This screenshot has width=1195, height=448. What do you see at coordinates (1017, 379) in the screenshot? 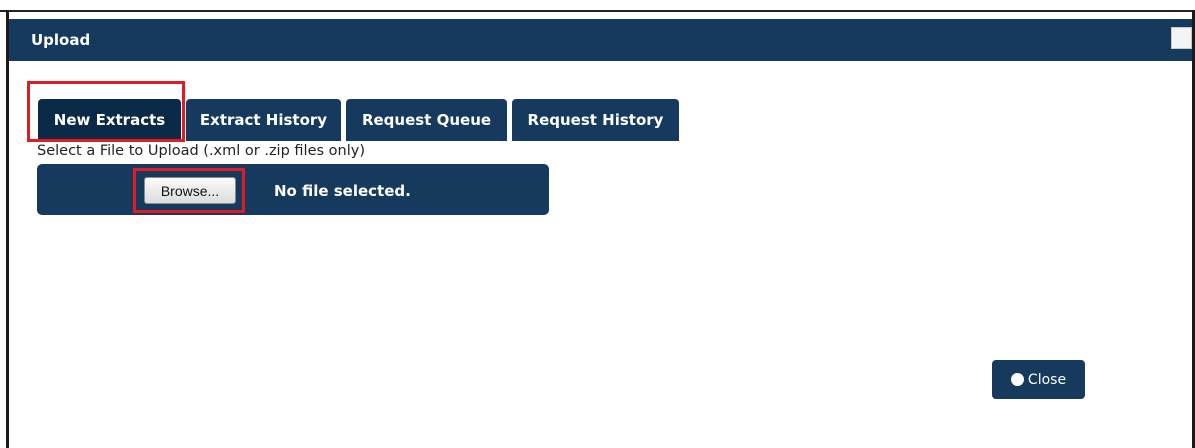
I see `circle-icon` at bounding box center [1017, 379].